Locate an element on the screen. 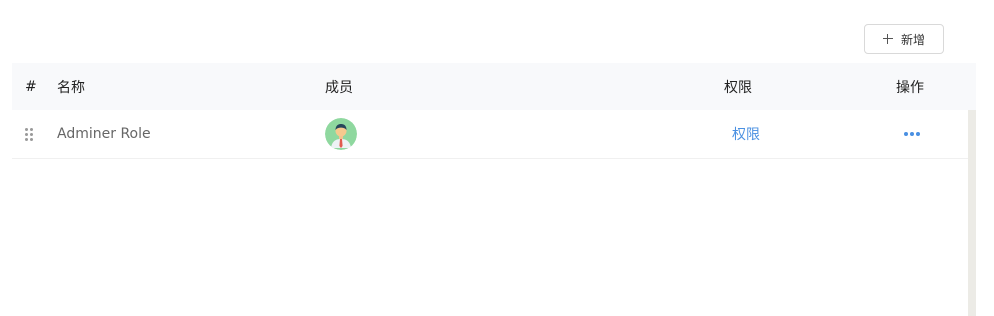 The image size is (994, 316). column-header-index: # is located at coordinates (31, 86).